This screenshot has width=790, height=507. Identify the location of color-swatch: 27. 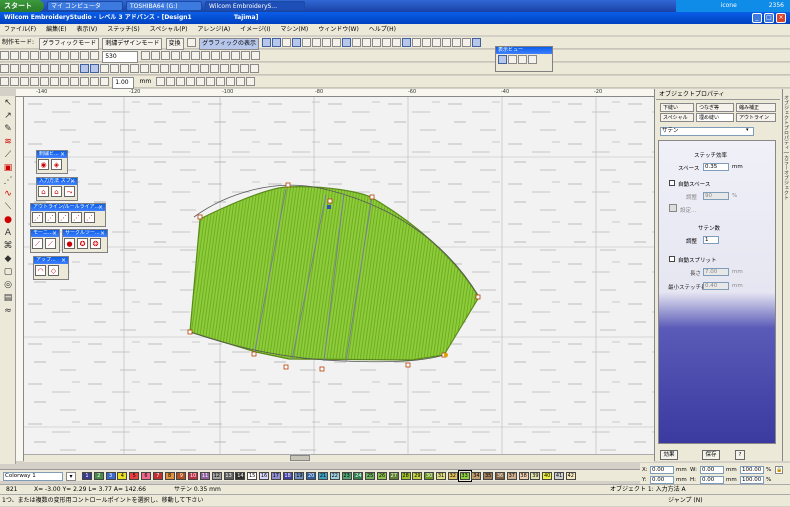
(393, 476).